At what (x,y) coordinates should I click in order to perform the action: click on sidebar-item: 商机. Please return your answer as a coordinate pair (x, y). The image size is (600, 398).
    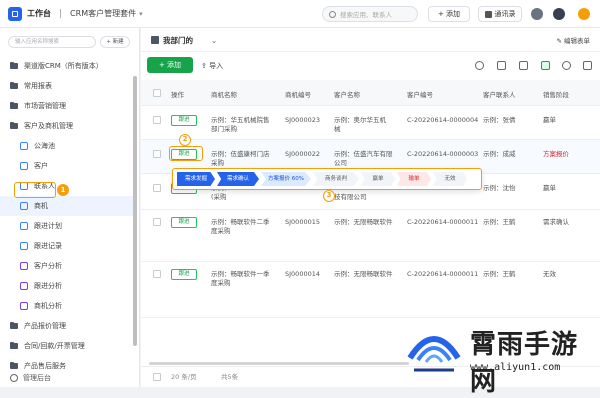
    Looking at the image, I should click on (67, 206).